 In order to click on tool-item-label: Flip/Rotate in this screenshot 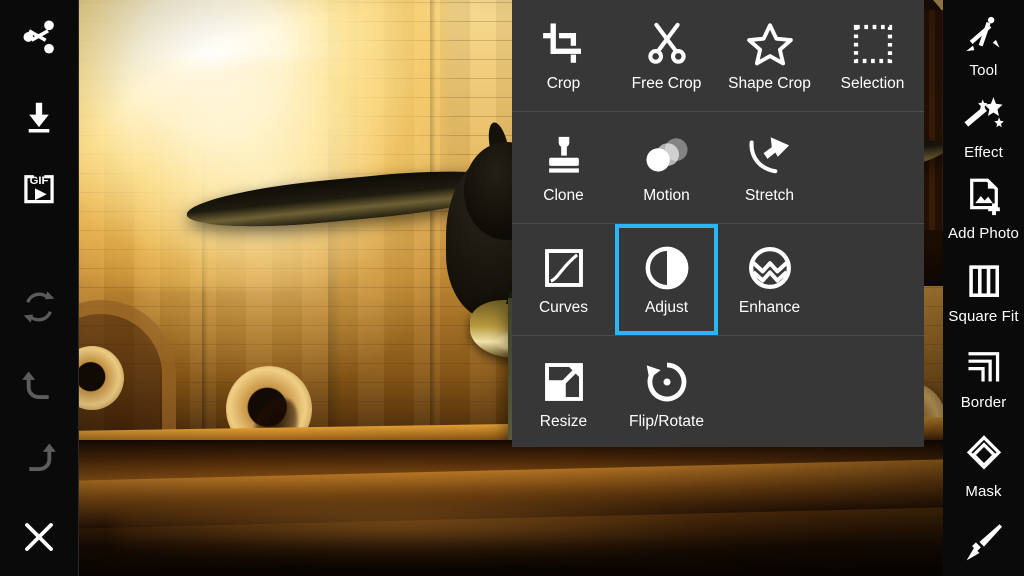, I will do `click(666, 421)`.